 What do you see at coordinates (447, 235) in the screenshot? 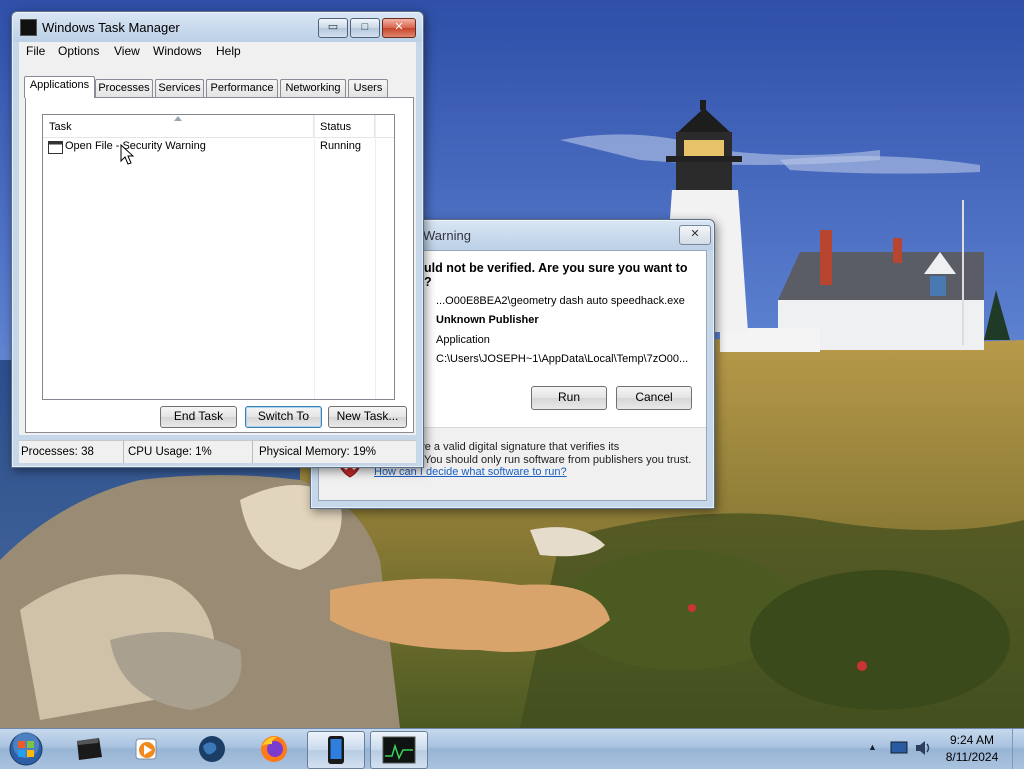
I see `security-warning-title: Warning` at bounding box center [447, 235].